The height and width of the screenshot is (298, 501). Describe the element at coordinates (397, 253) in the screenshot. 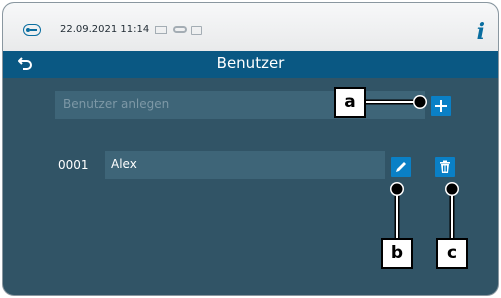

I see `callout-b: b` at that location.